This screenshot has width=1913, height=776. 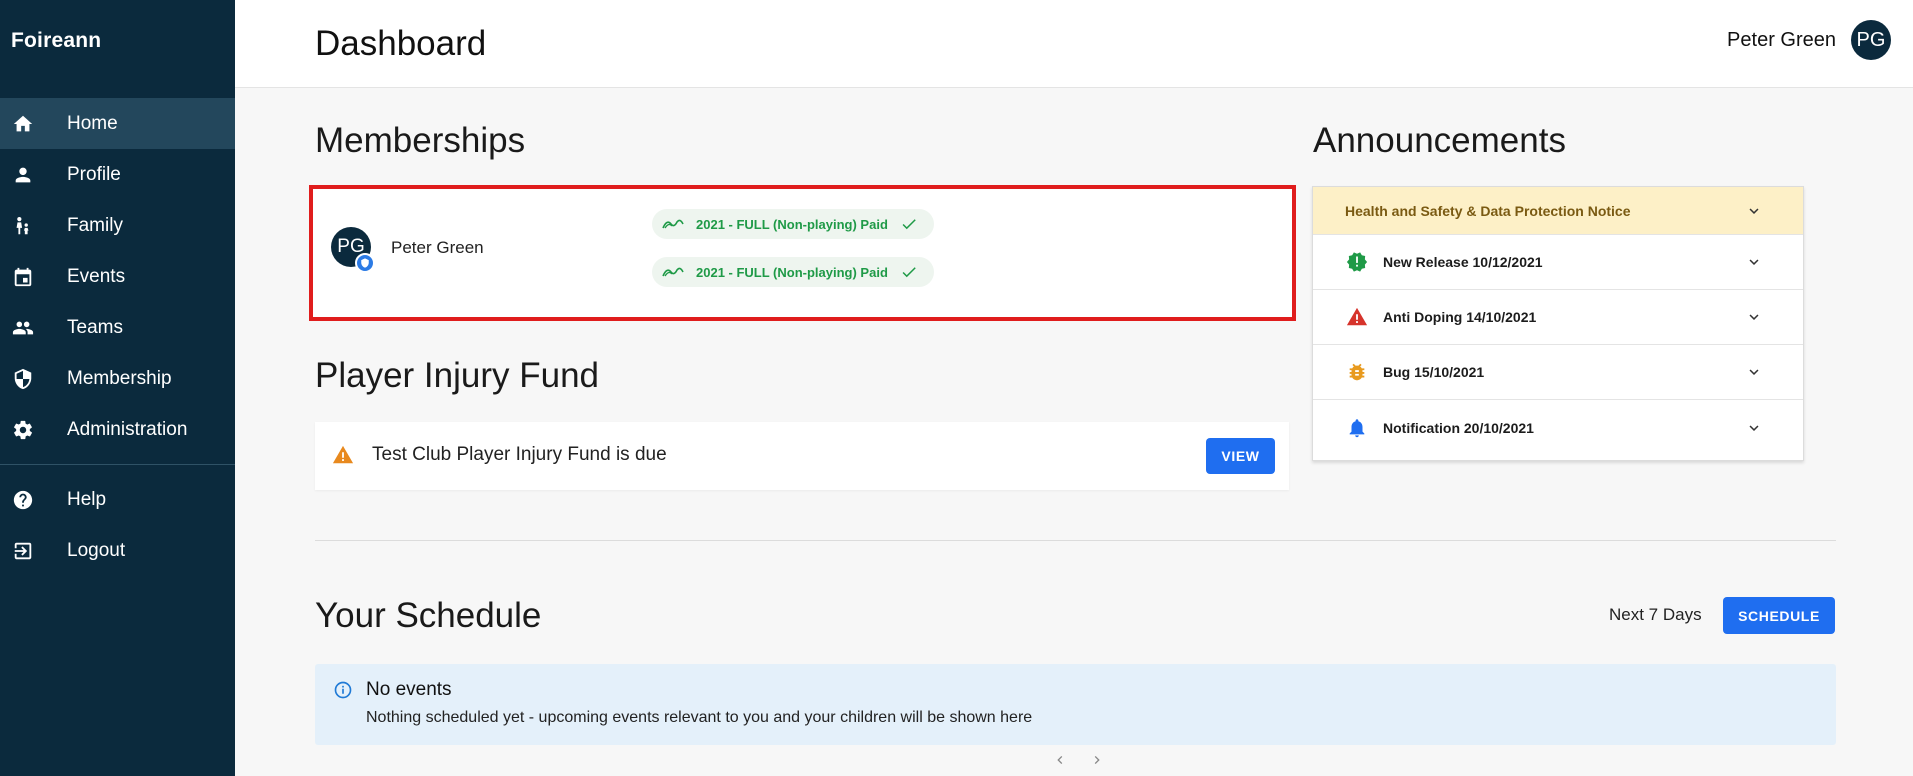 I want to click on announcement-label: Anti Doping 14/10/2021, so click(x=1460, y=317).